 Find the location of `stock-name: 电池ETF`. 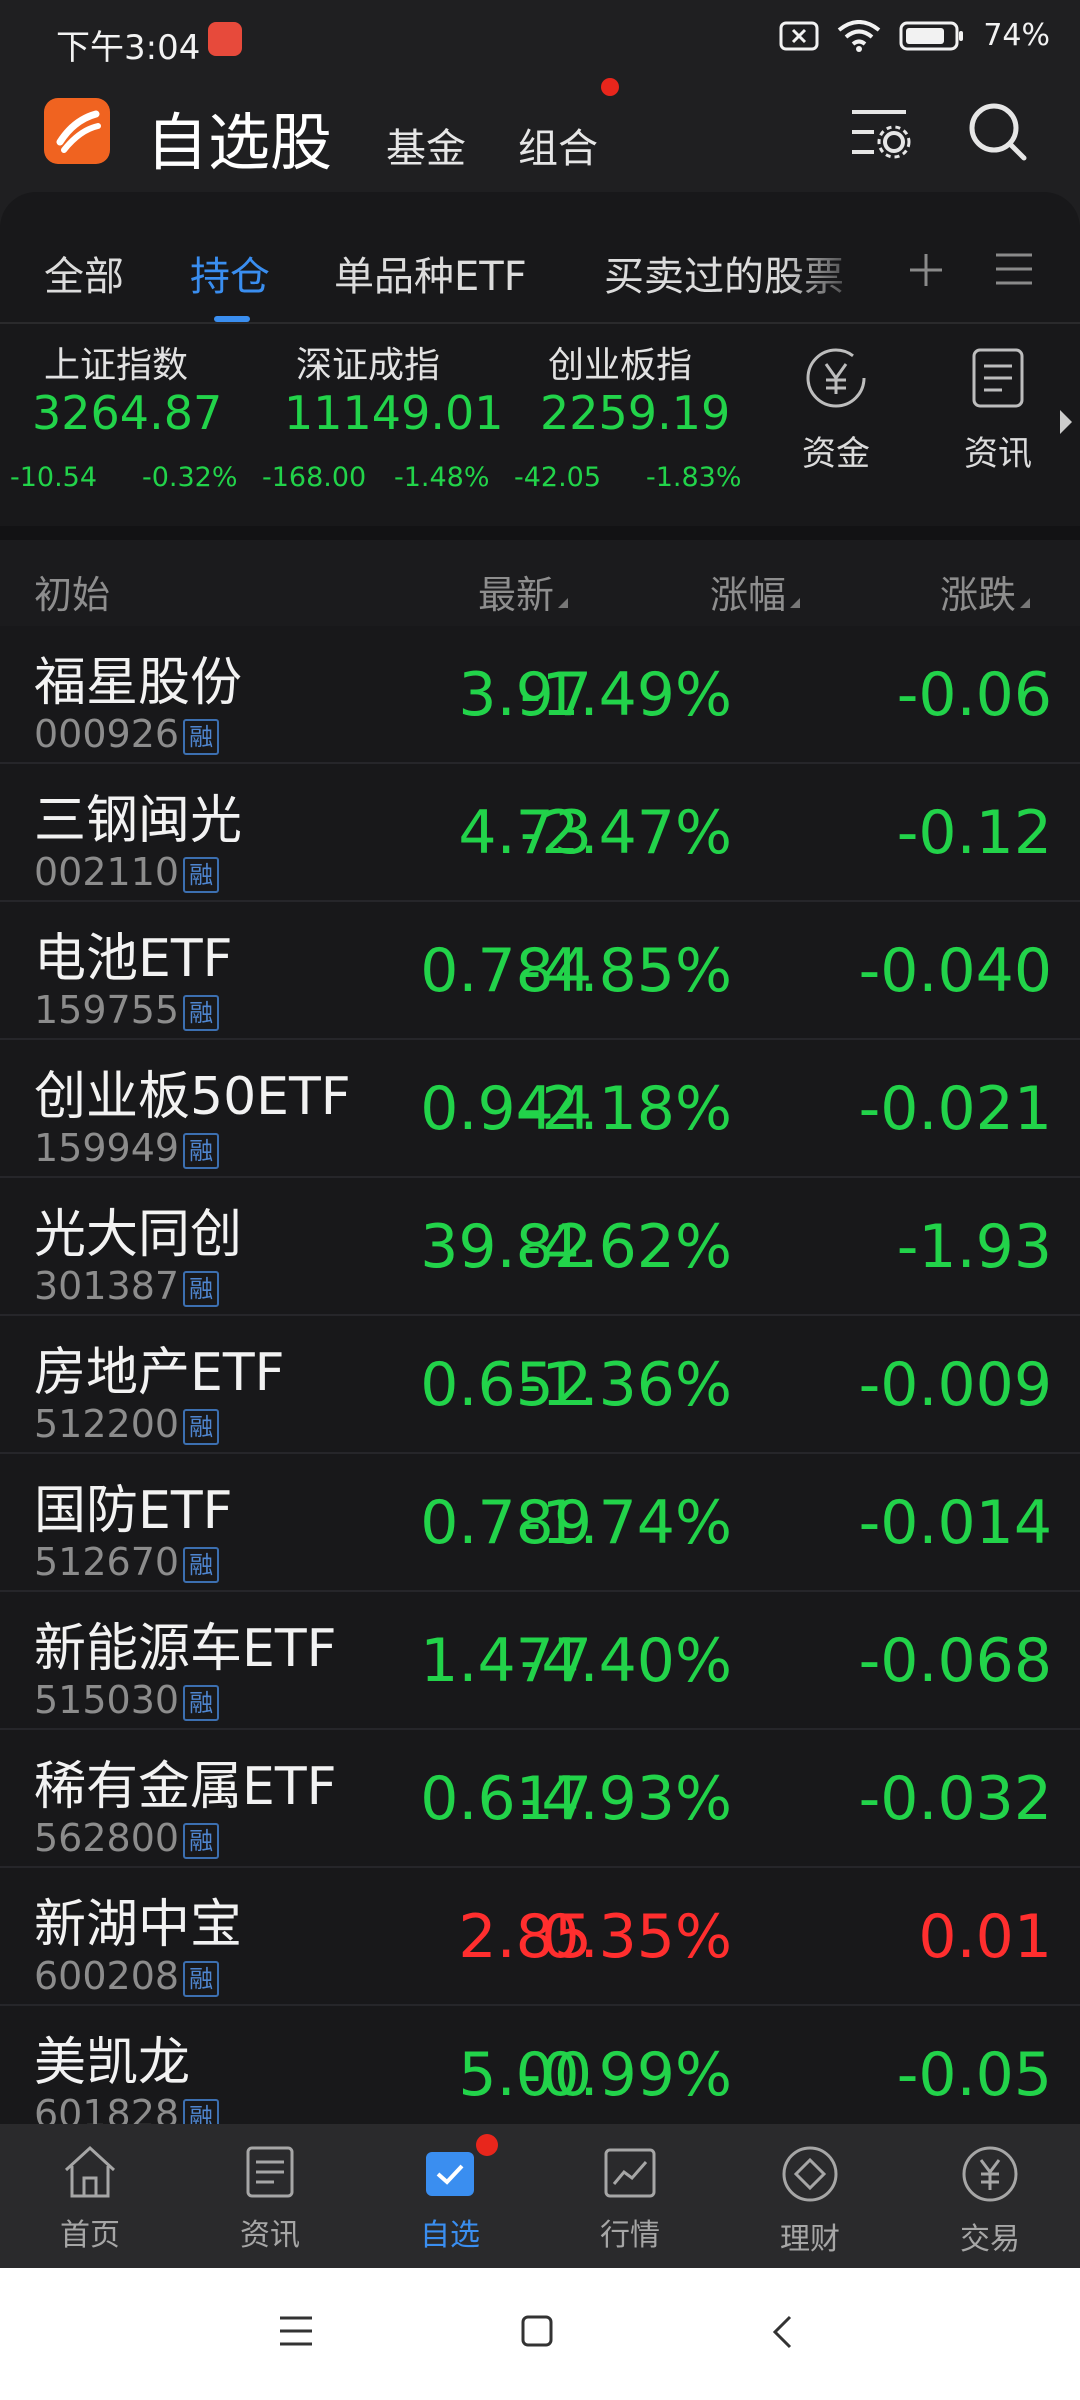

stock-name: 电池ETF is located at coordinates (133, 959).